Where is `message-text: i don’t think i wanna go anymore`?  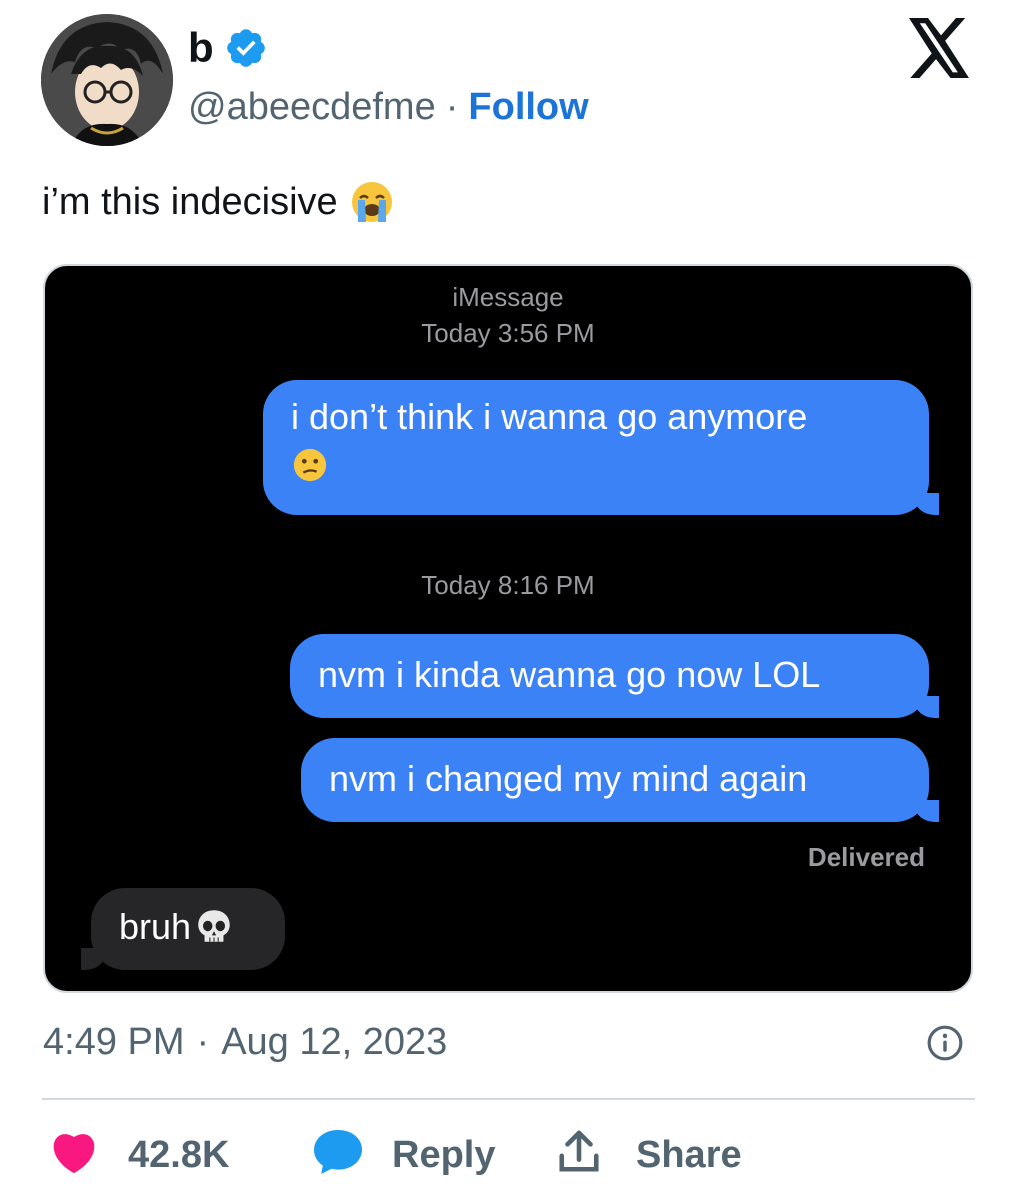 message-text: i don’t think i wanna go anymore is located at coordinates (549, 416).